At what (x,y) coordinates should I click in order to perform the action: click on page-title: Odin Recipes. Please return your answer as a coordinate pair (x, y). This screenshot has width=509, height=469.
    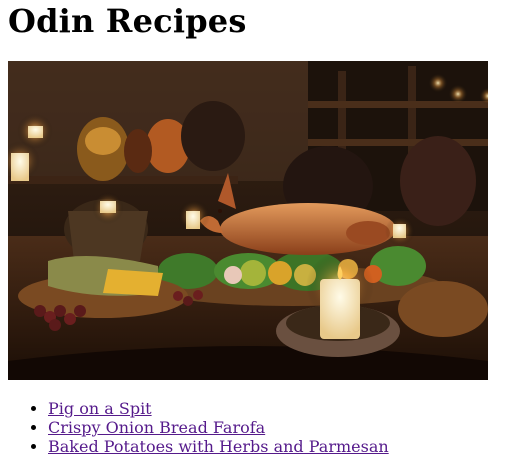
    Looking at the image, I should click on (127, 21).